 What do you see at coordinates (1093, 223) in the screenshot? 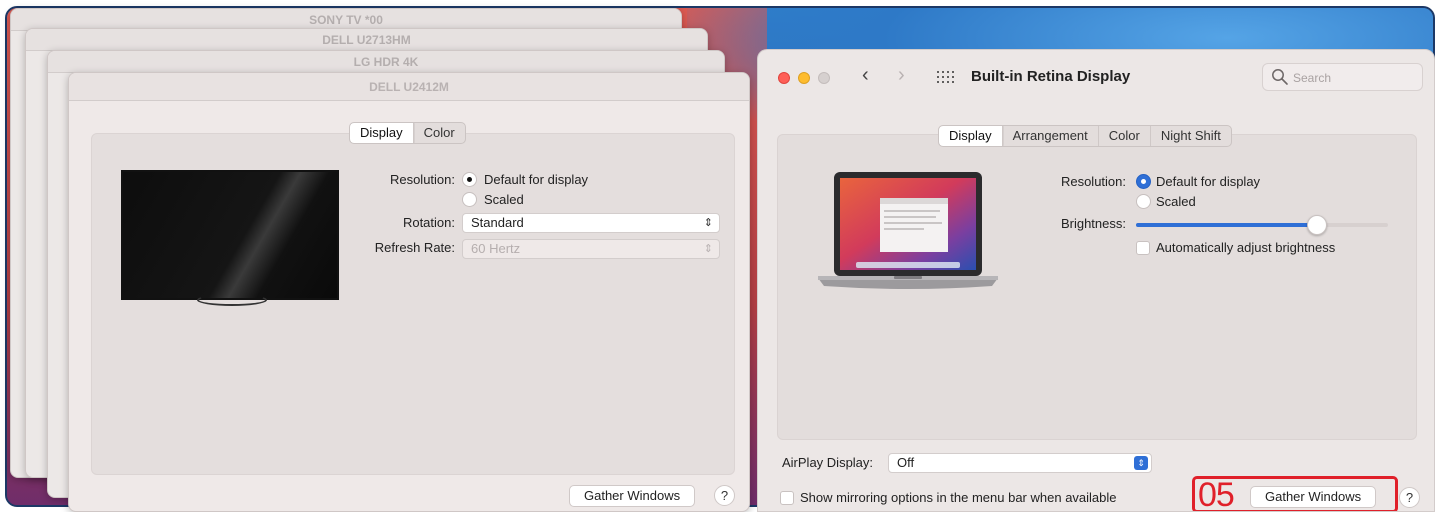
I see `brightness-label: Brightness:` at bounding box center [1093, 223].